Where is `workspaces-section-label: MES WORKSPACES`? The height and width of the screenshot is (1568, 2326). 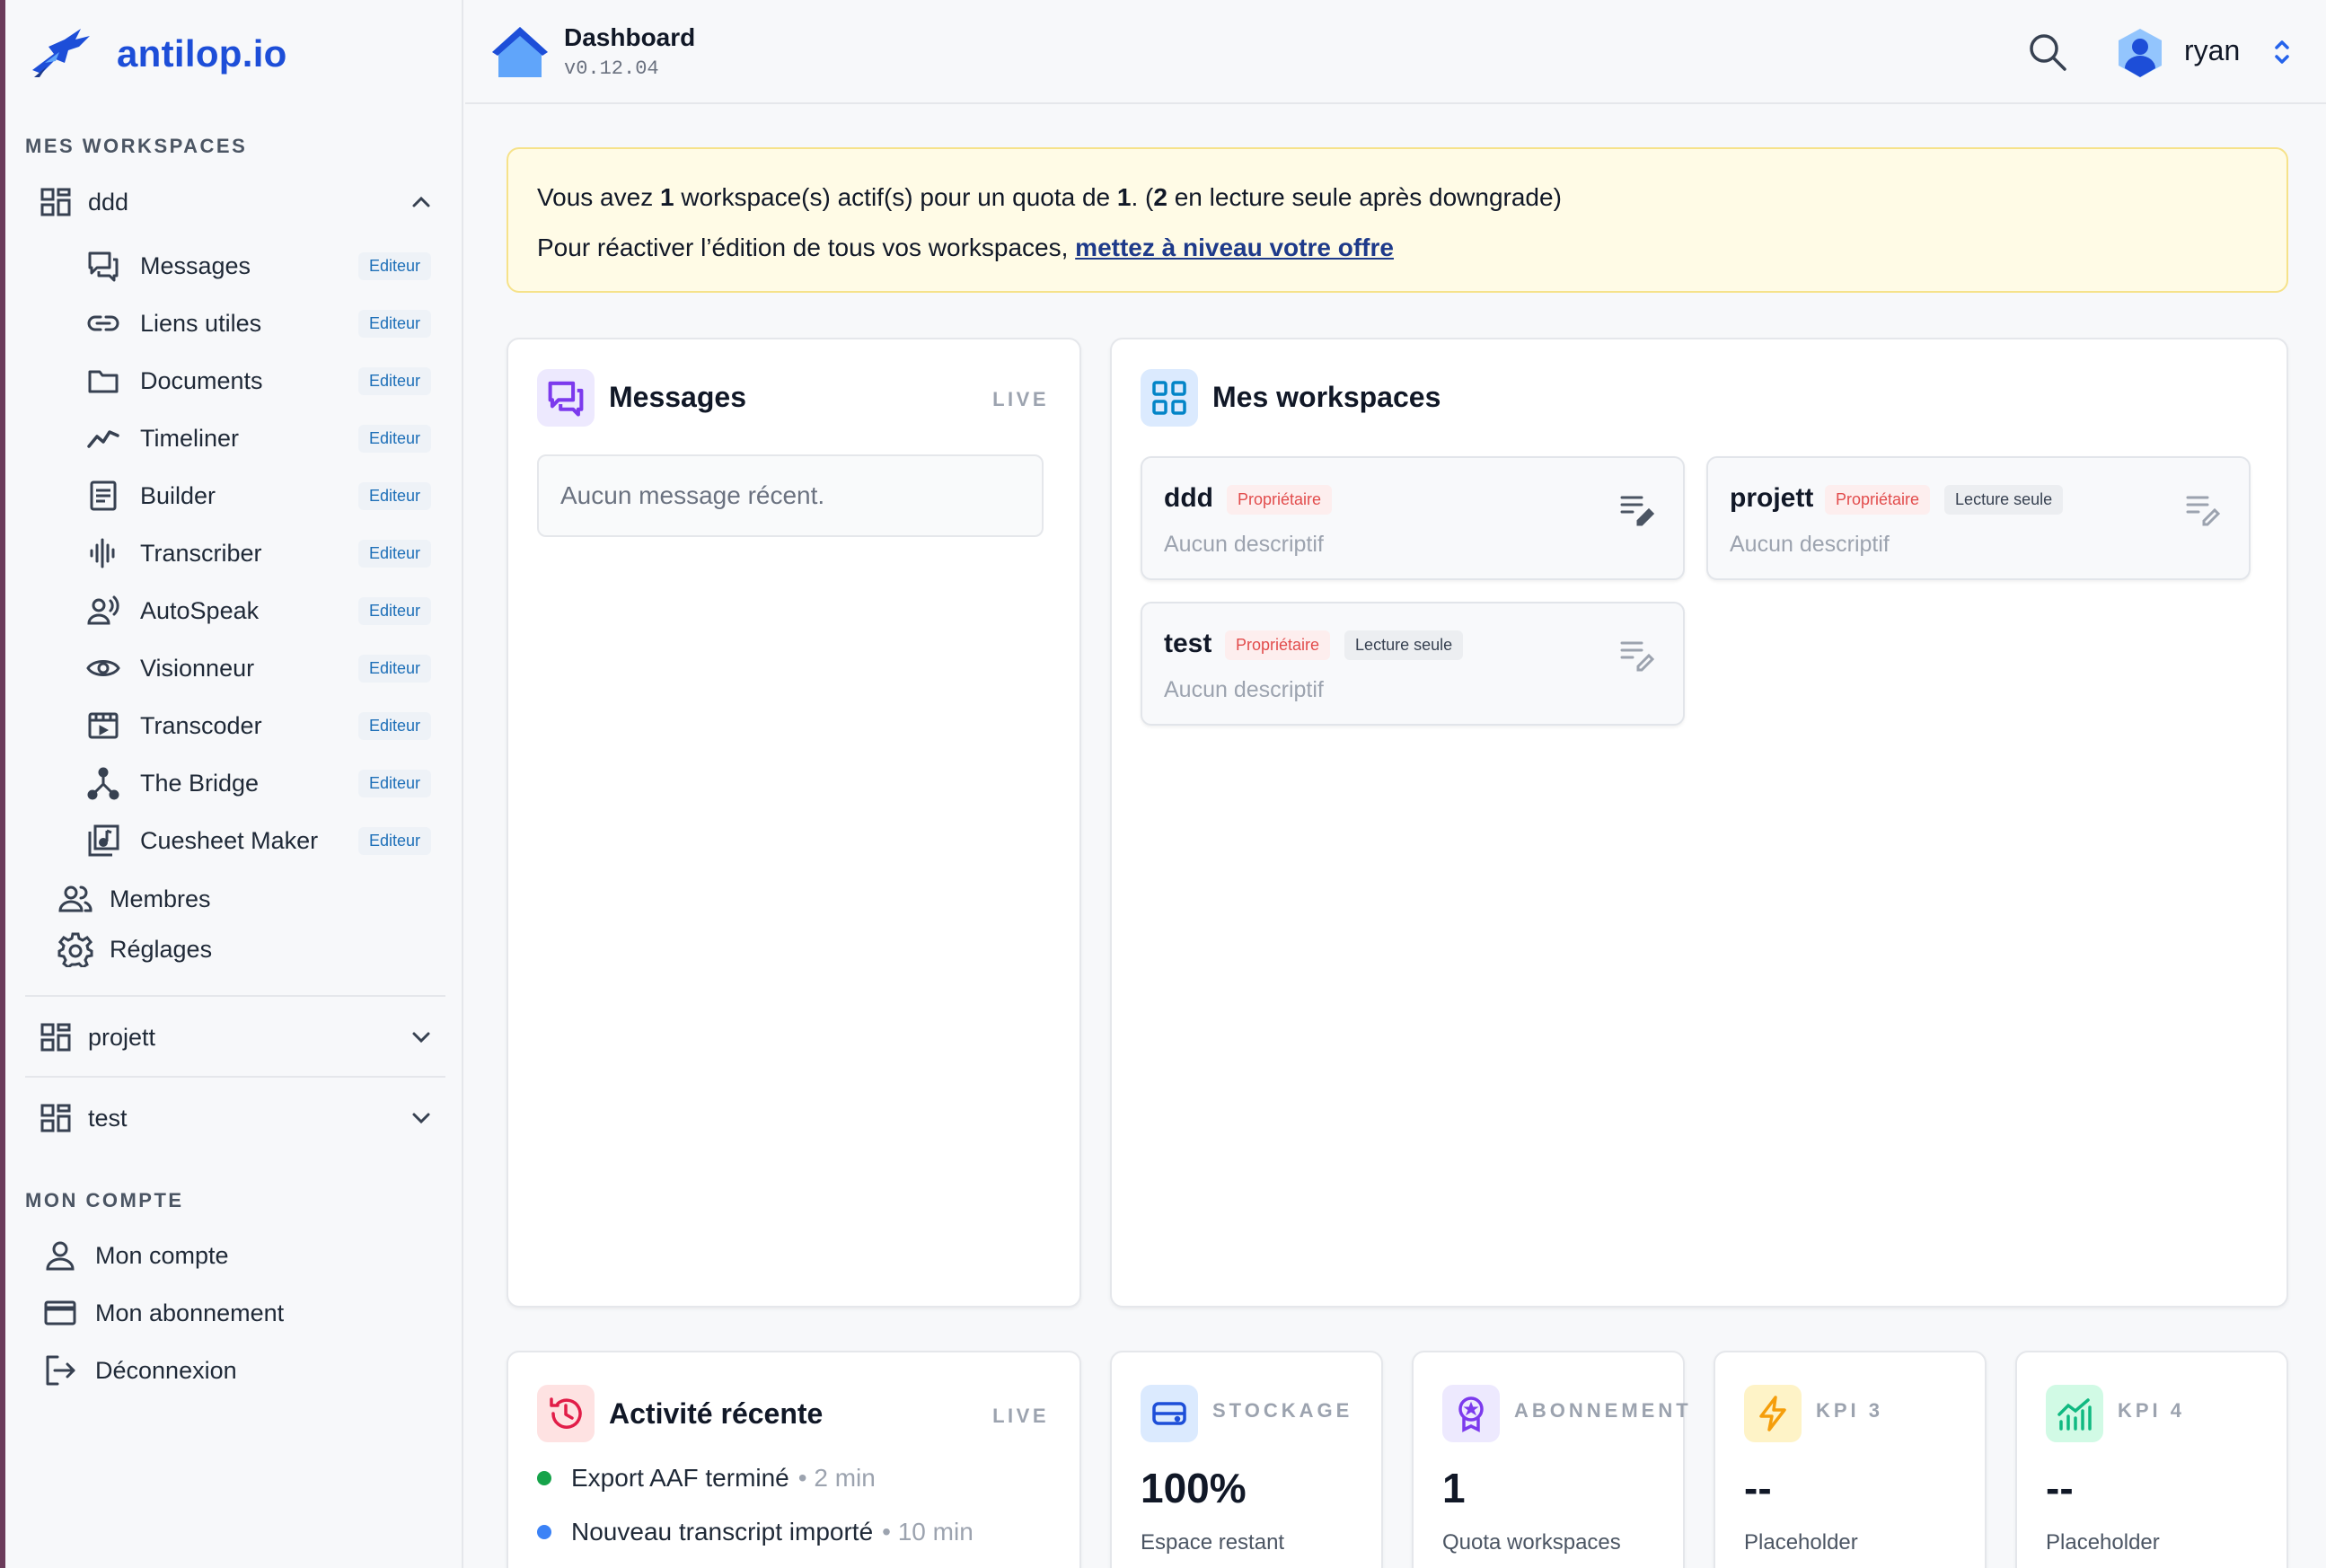
workspaces-section-label: MES WORKSPACES is located at coordinates (136, 146).